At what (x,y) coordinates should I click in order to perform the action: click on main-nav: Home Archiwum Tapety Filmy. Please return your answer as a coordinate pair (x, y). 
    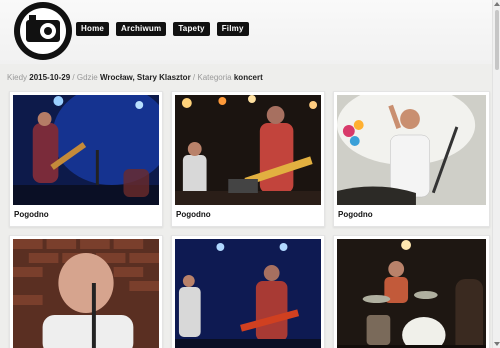
    Looking at the image, I should click on (162, 29).